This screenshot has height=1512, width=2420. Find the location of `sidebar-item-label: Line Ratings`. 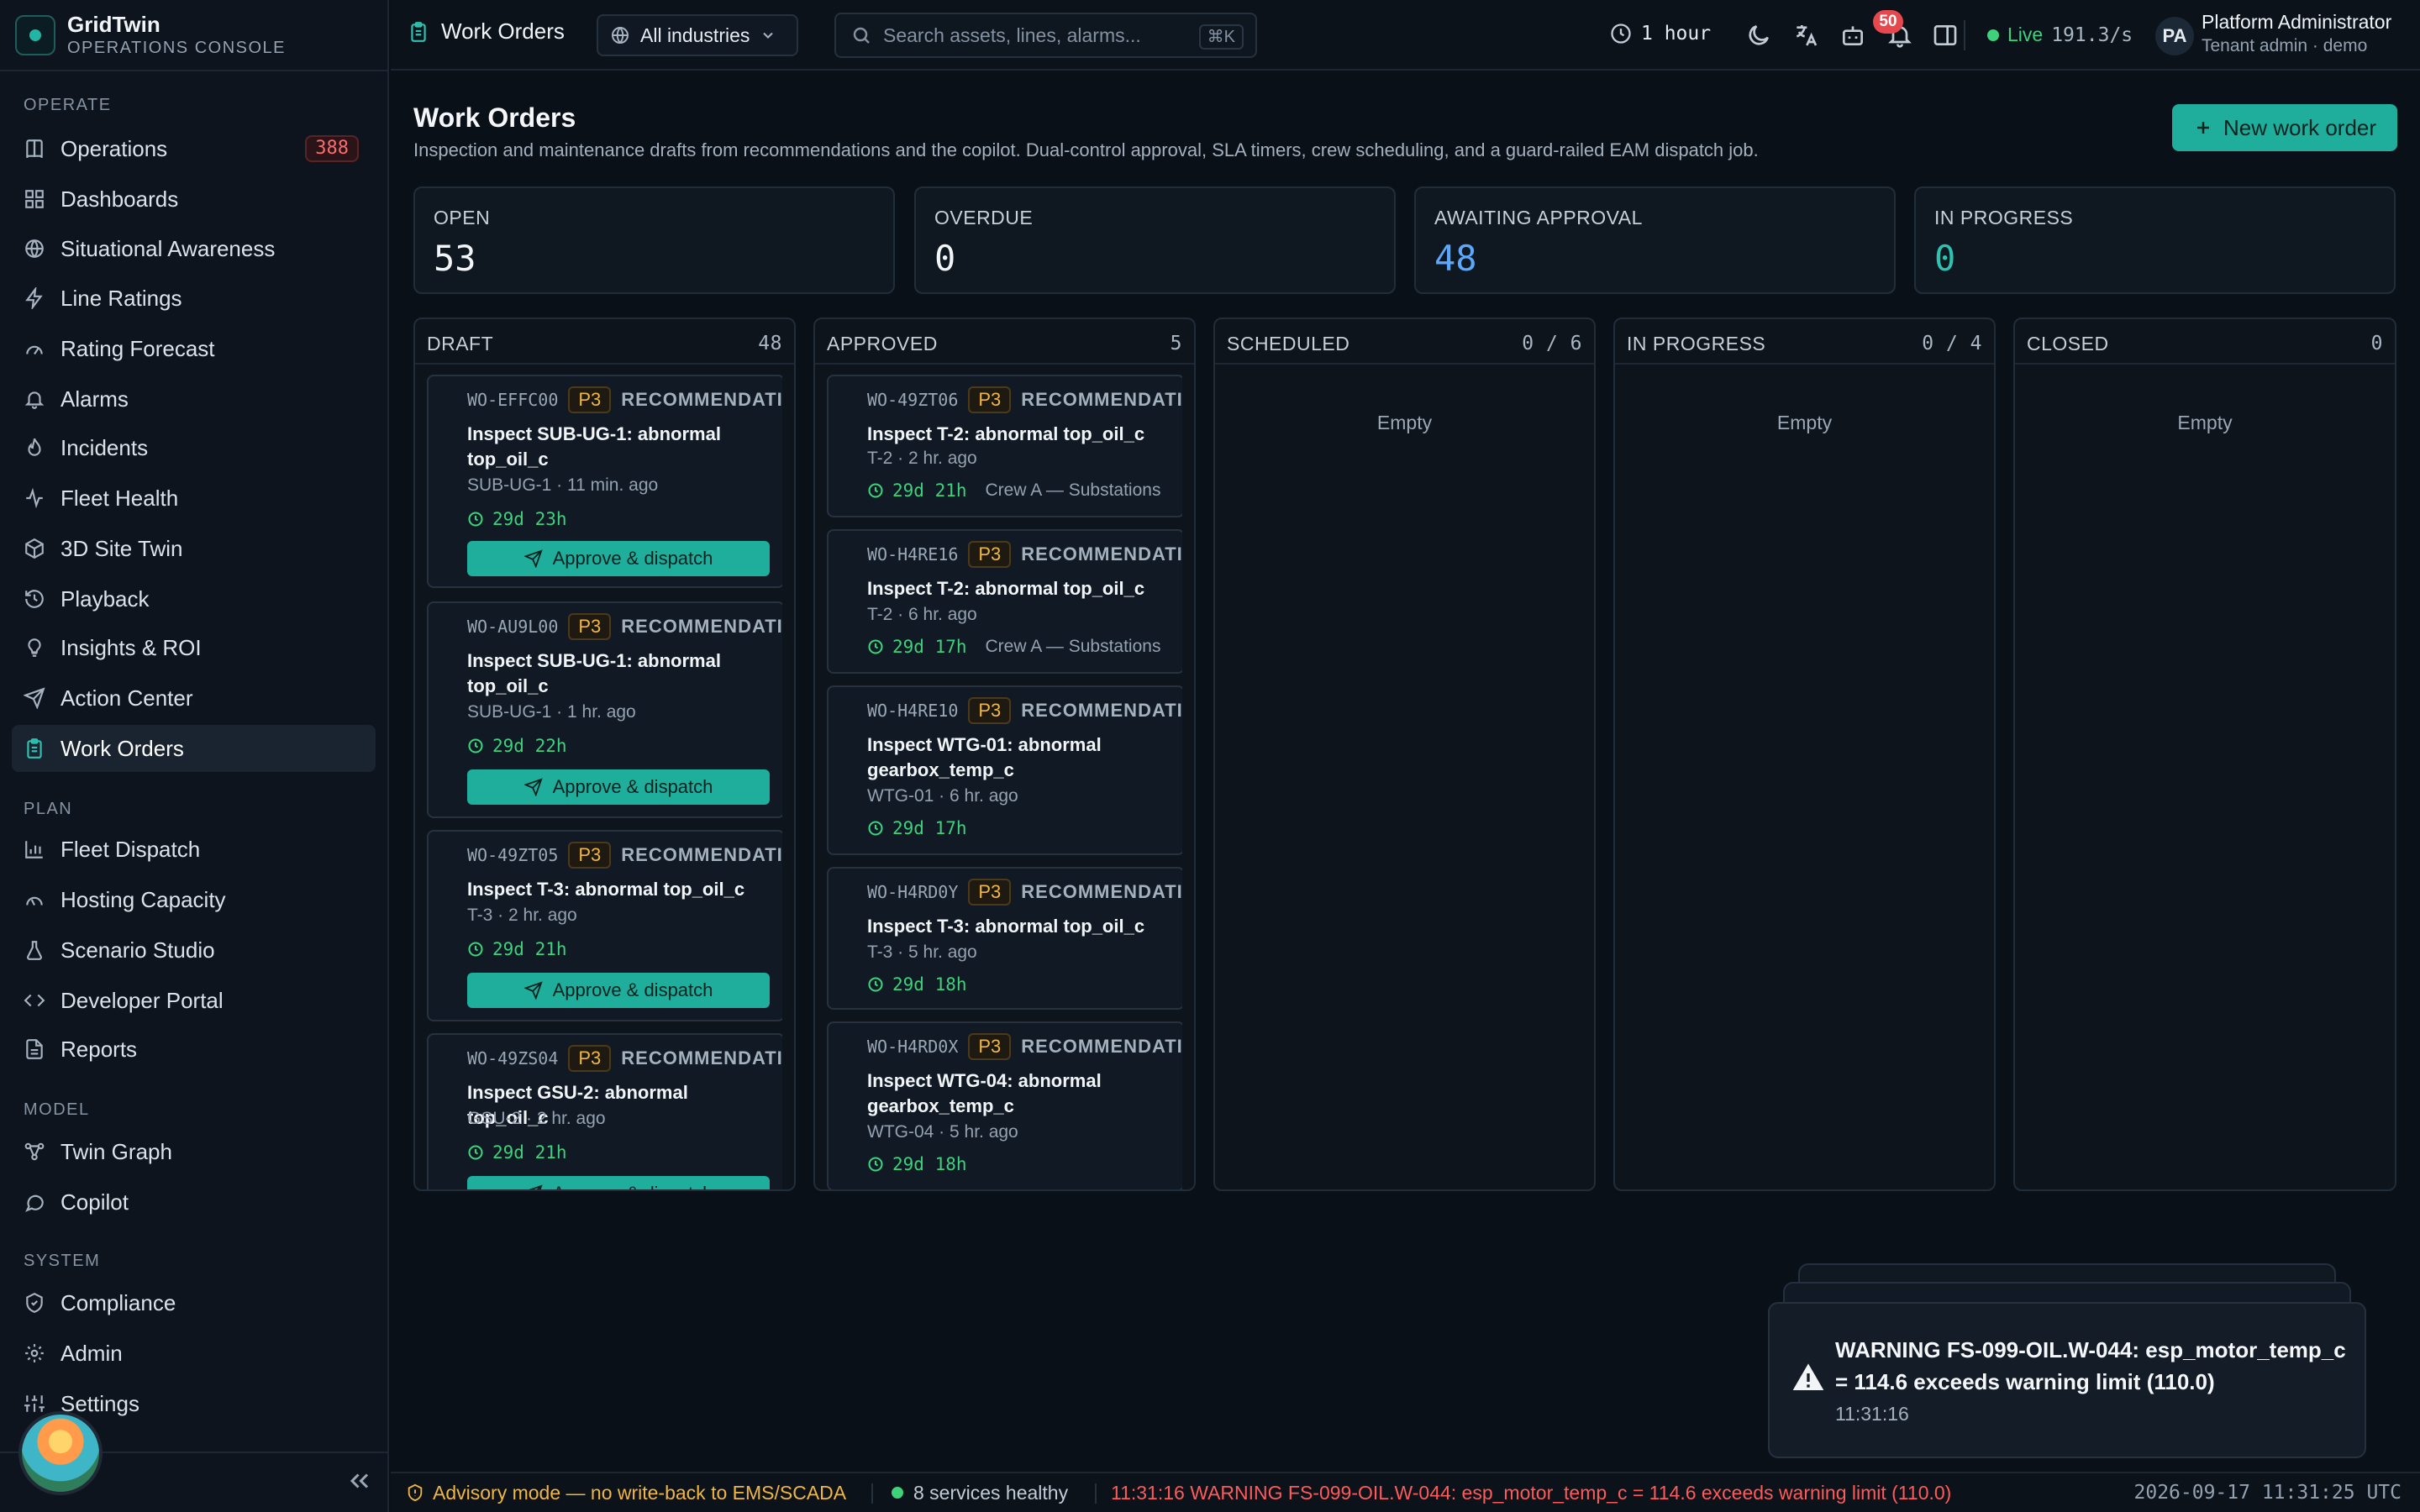

sidebar-item-label: Line Ratings is located at coordinates (121, 298).